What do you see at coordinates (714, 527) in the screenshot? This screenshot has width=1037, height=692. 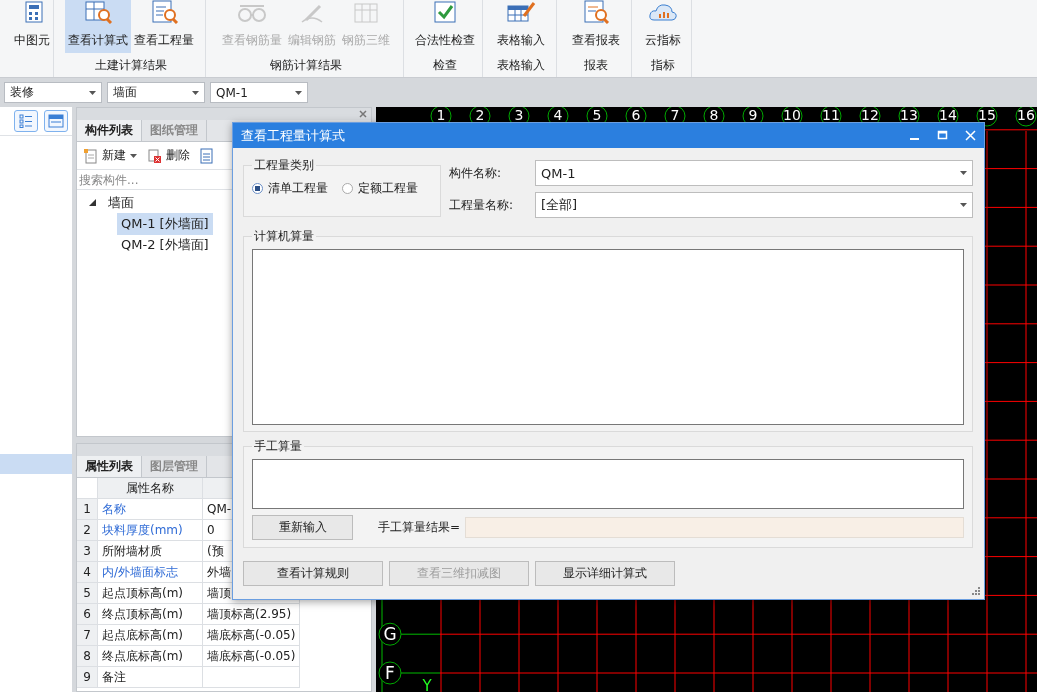 I see `result-field` at bounding box center [714, 527].